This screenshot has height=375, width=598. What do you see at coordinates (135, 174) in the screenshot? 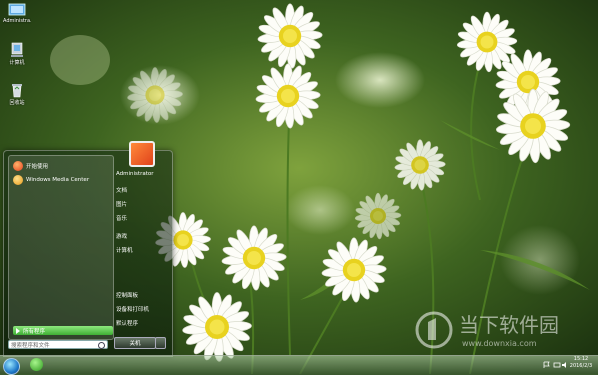
I see `start-right-administrator: Administrator` at bounding box center [135, 174].